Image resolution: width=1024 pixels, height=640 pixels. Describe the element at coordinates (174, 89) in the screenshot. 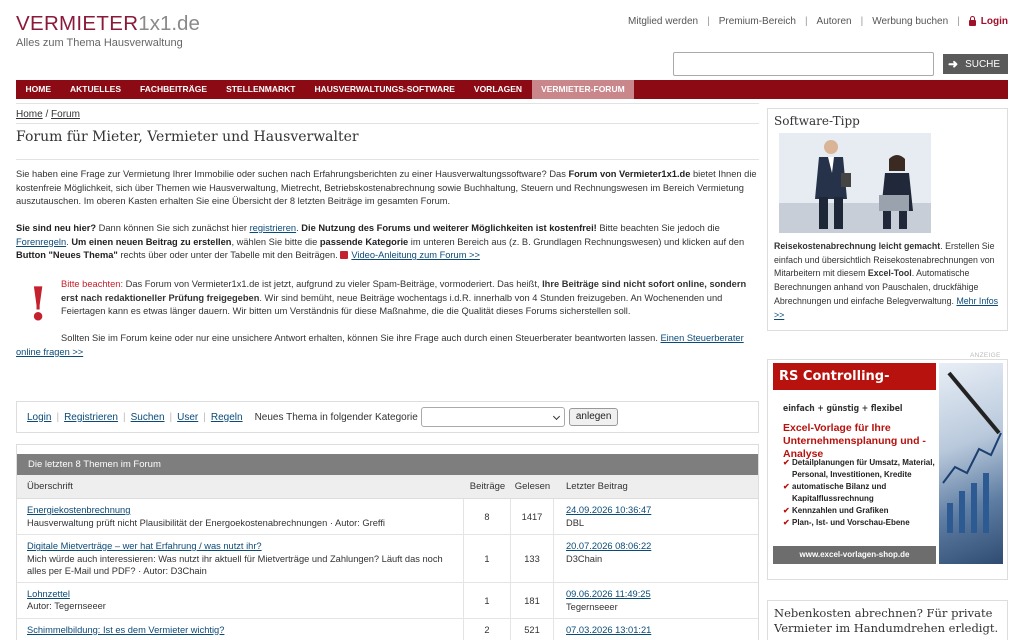

I see `nav-fachbeitraege: FACHBEITRÄGE` at that location.